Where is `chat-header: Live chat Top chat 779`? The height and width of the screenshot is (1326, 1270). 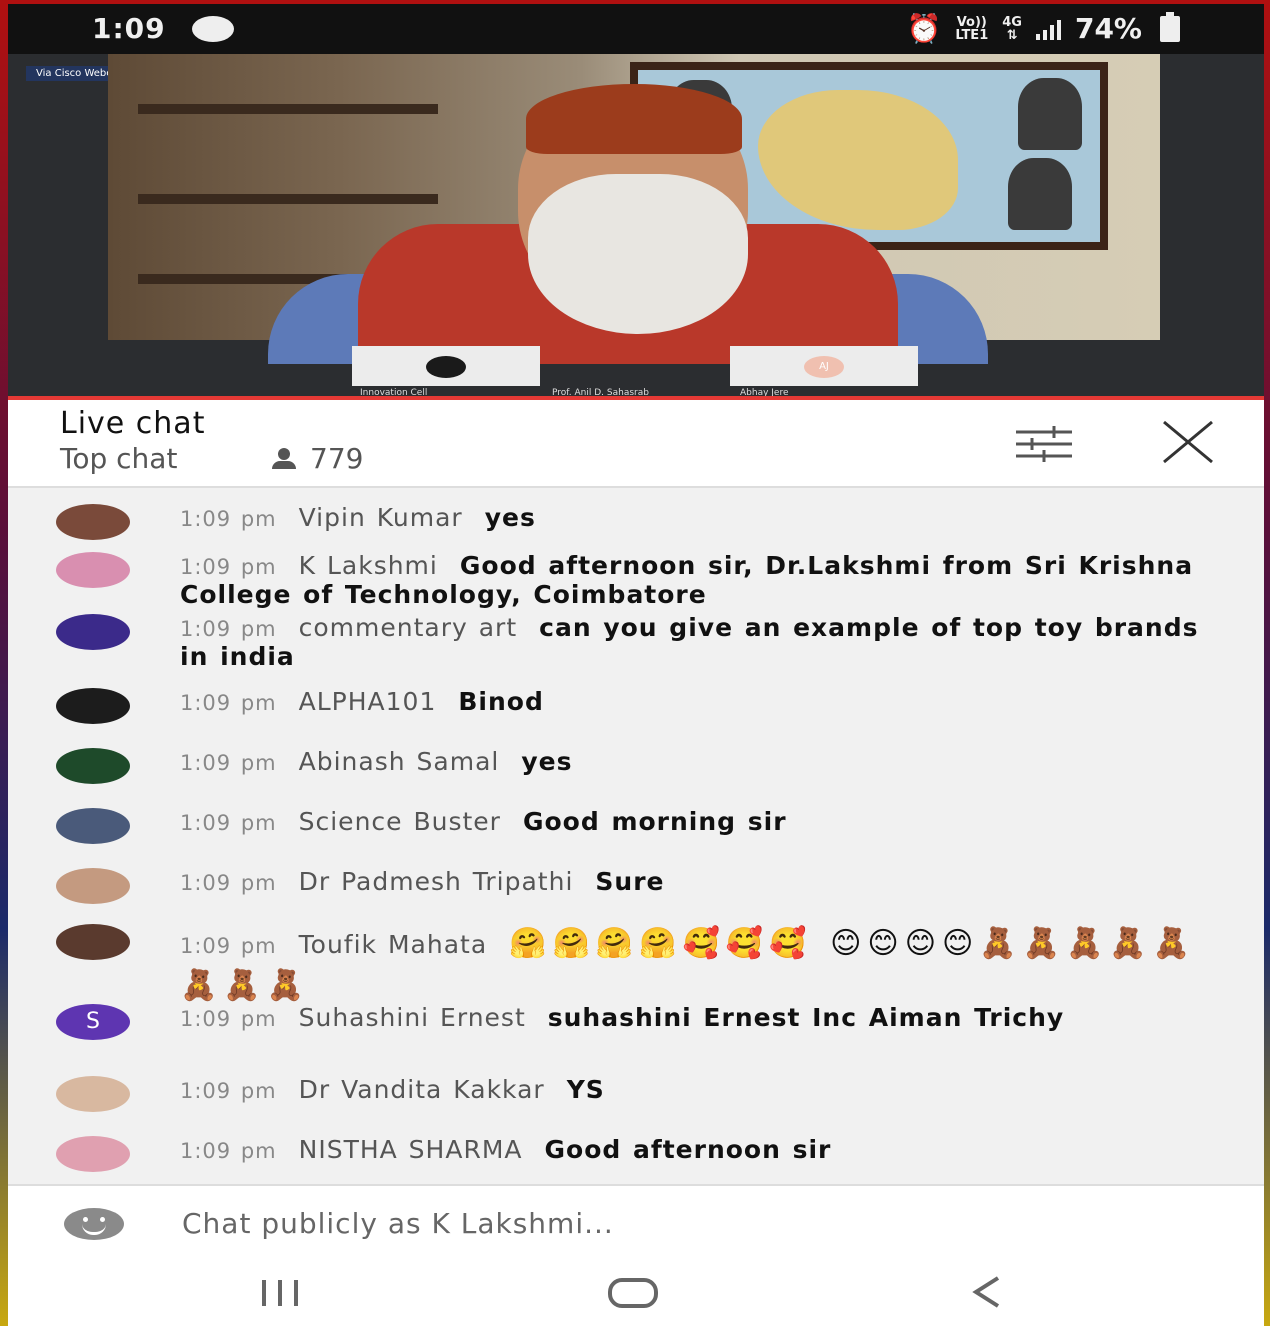 chat-header: Live chat Top chat 779 is located at coordinates (636, 444).